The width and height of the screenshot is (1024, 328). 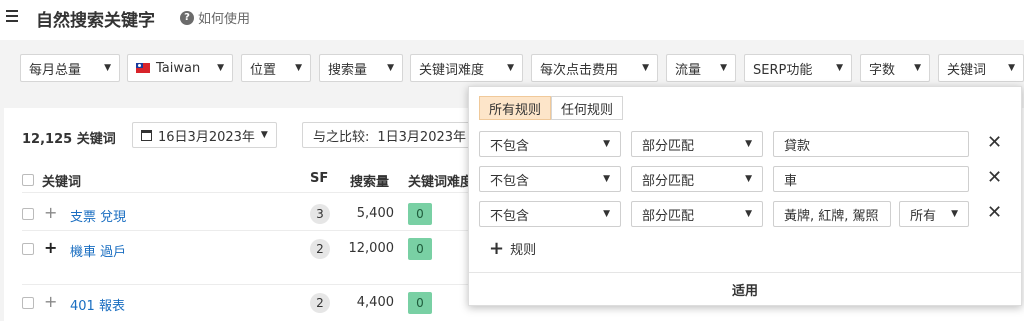 I want to click on filter-kd-label: 关键词难度, so click(x=452, y=70).